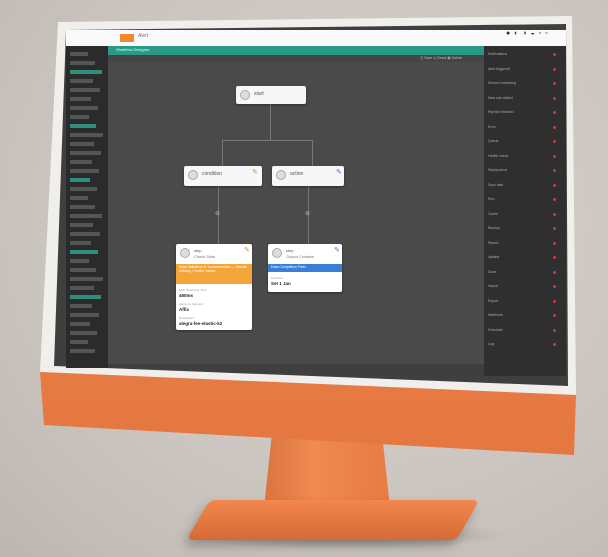 This screenshot has height=557, width=608. I want to click on notification-item: Import, so click(493, 286).